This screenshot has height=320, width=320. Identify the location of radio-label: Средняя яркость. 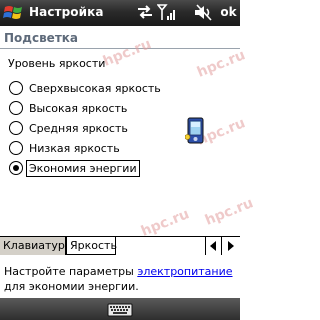
(78, 128).